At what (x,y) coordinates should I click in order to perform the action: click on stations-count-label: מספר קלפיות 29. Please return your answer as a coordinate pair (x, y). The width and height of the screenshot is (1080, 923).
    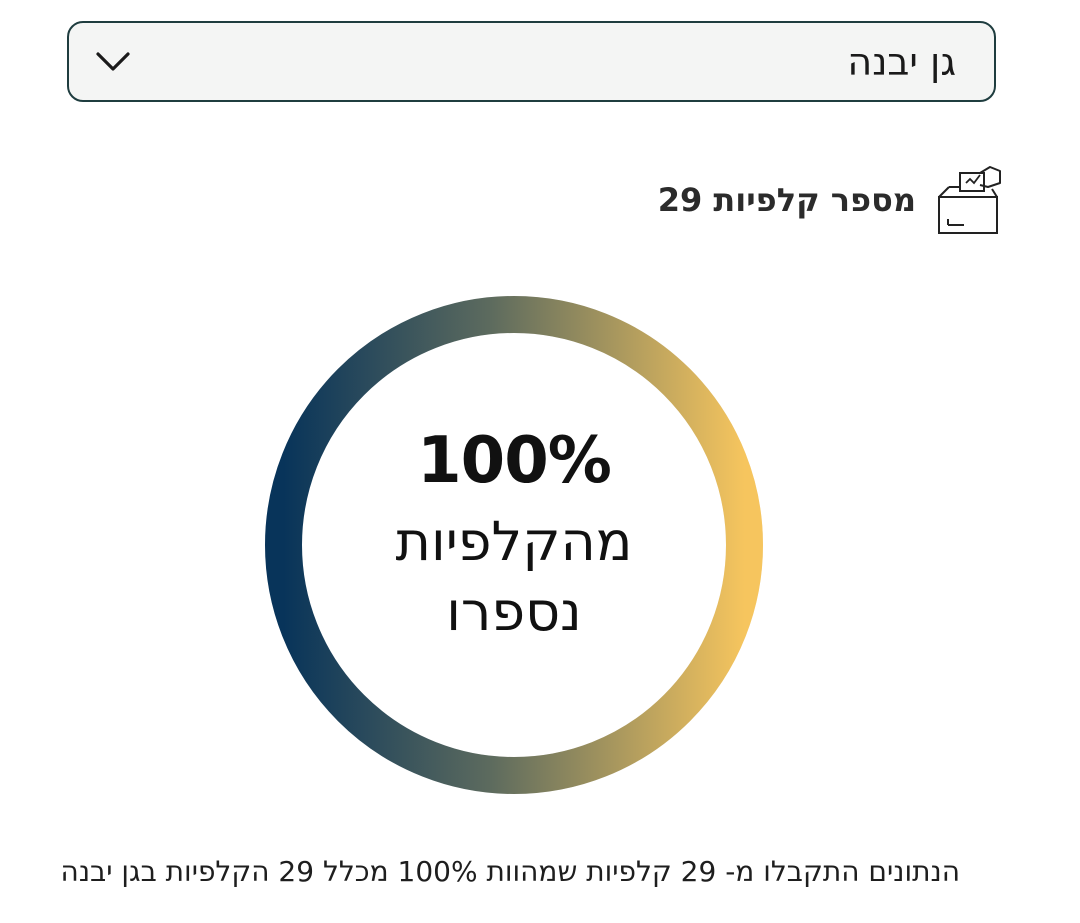
    Looking at the image, I should click on (786, 200).